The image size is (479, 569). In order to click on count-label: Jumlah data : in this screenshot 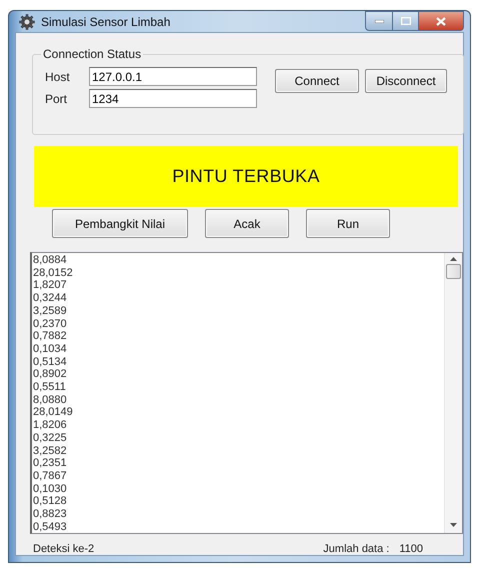, I will do `click(356, 549)`.